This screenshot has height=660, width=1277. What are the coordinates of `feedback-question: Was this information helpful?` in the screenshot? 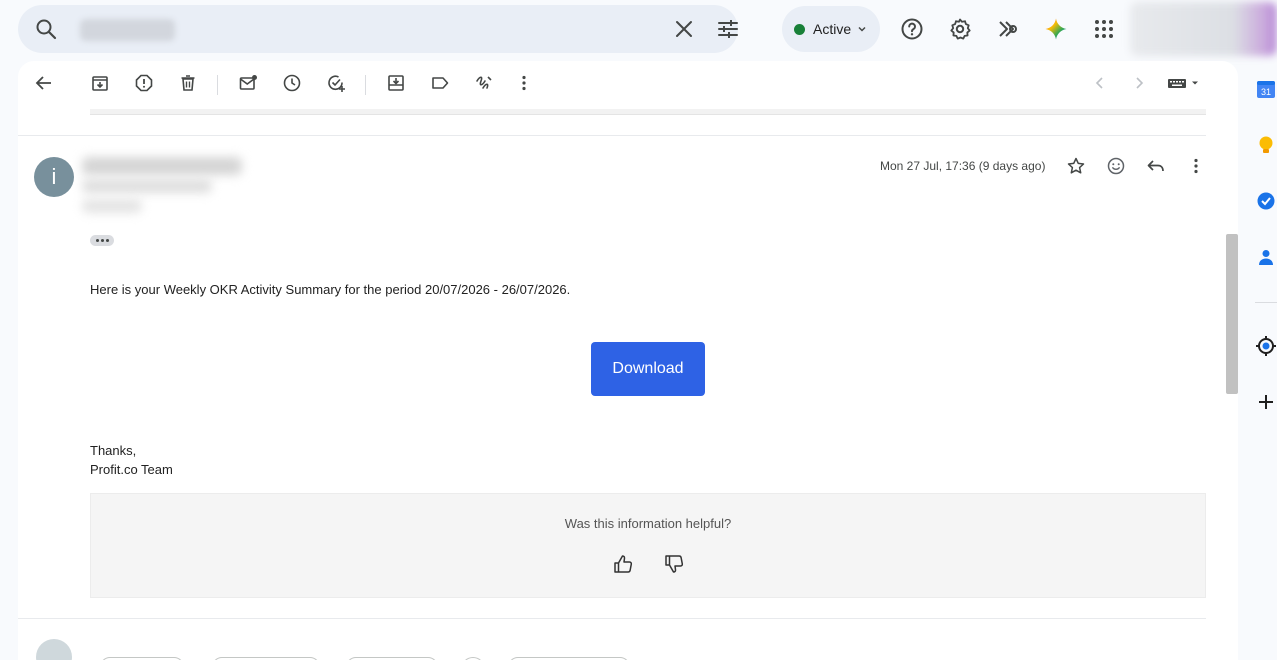 It's located at (648, 523).